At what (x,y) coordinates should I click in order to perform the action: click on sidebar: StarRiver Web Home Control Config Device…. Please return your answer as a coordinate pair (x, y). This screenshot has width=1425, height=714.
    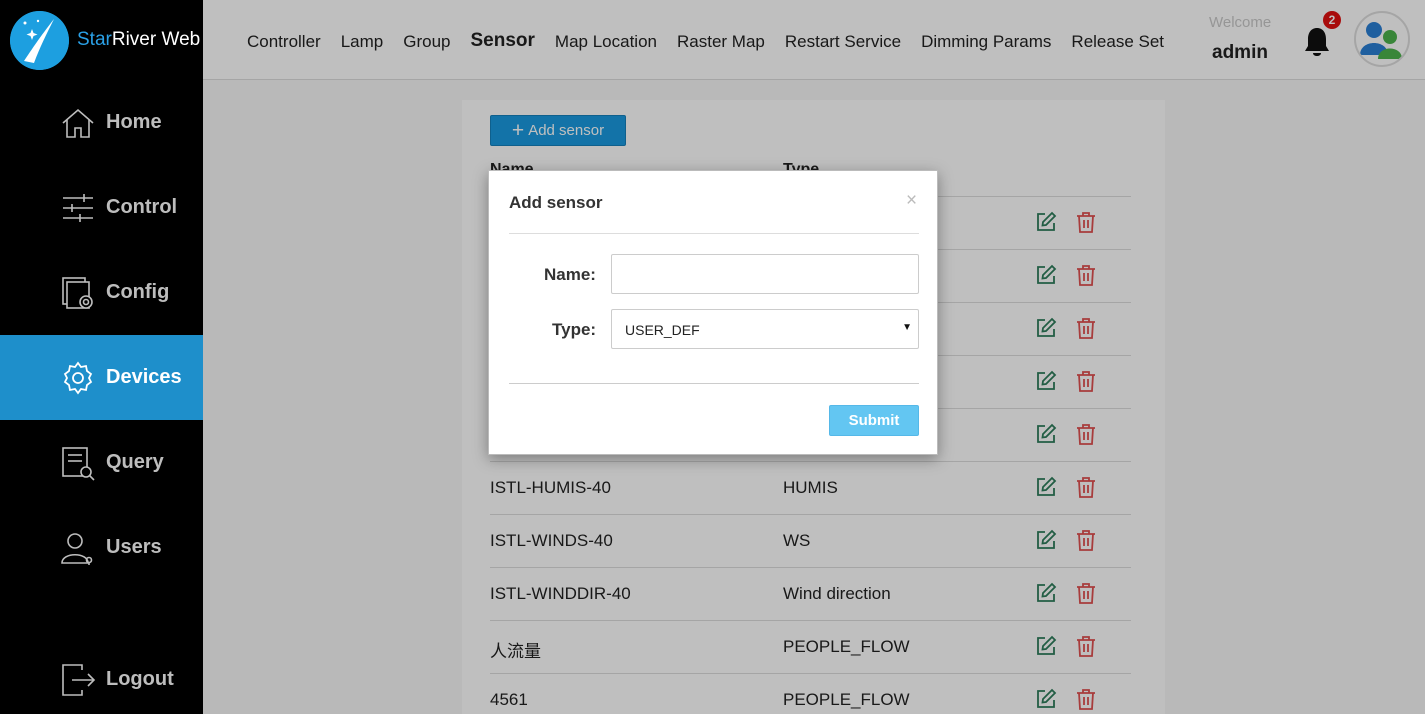
    Looking at the image, I should click on (101, 357).